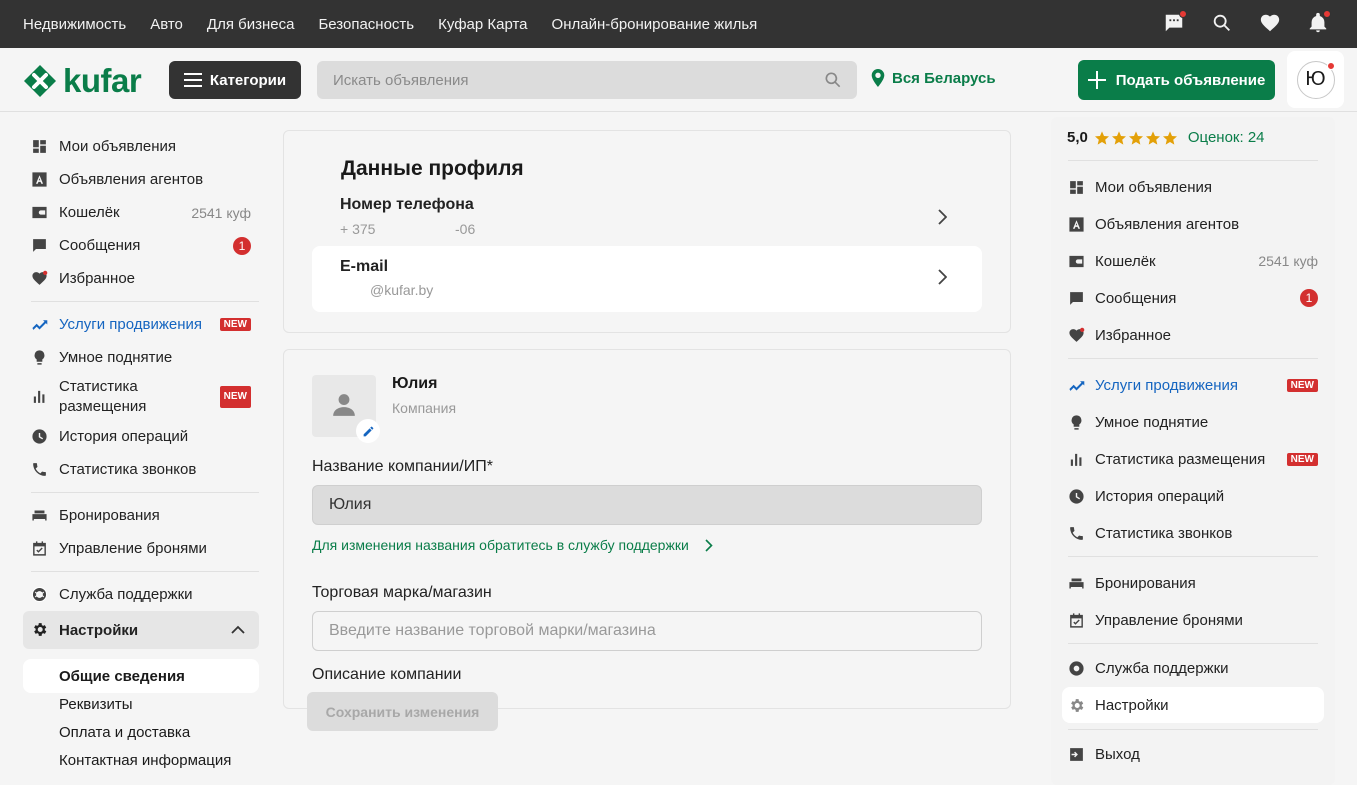  What do you see at coordinates (944, 78) in the screenshot?
I see `region-label: Вся Беларусь` at bounding box center [944, 78].